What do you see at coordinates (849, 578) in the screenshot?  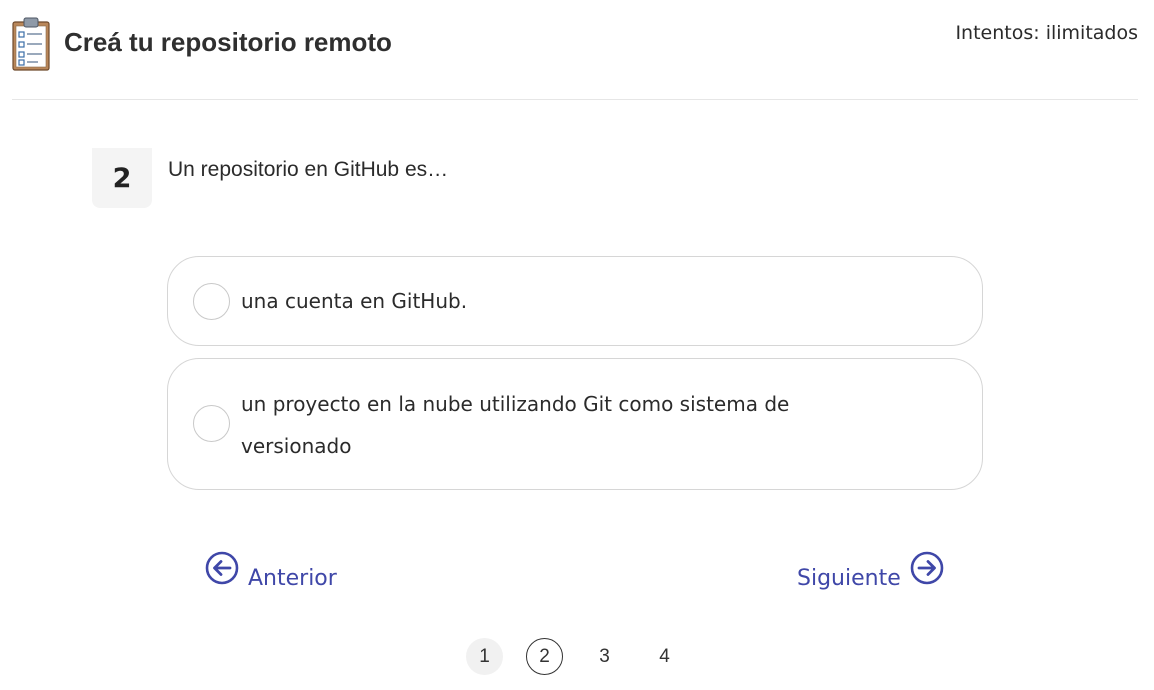 I see `next-label: Siguiente` at bounding box center [849, 578].